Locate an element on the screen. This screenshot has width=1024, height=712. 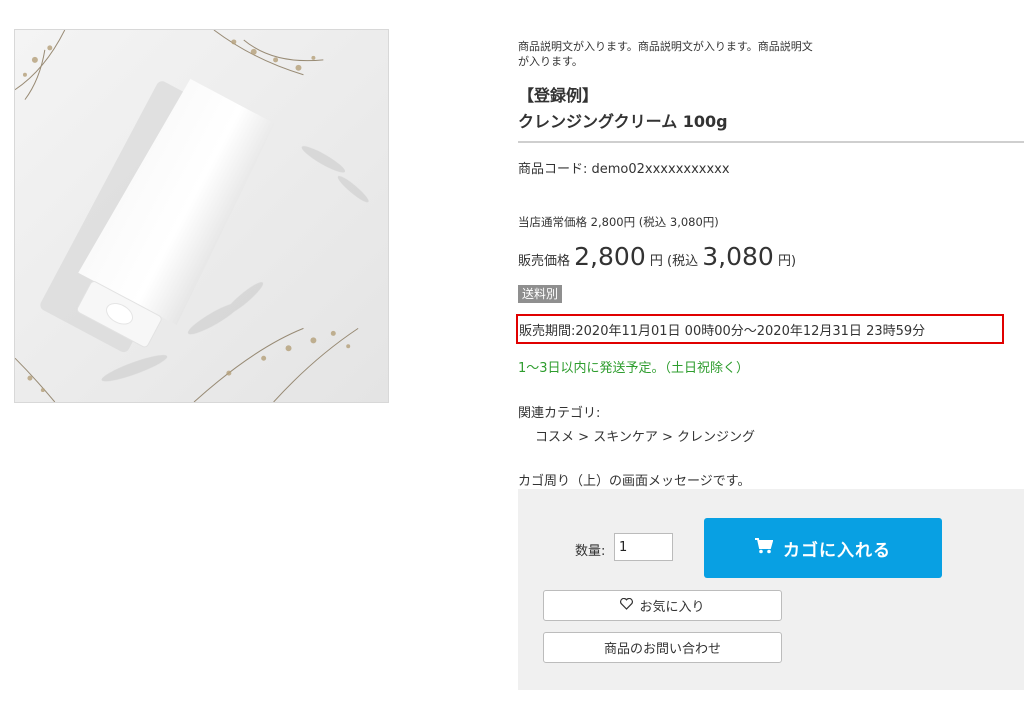
product-title-line1: 【登録例】 is located at coordinates (558, 95).